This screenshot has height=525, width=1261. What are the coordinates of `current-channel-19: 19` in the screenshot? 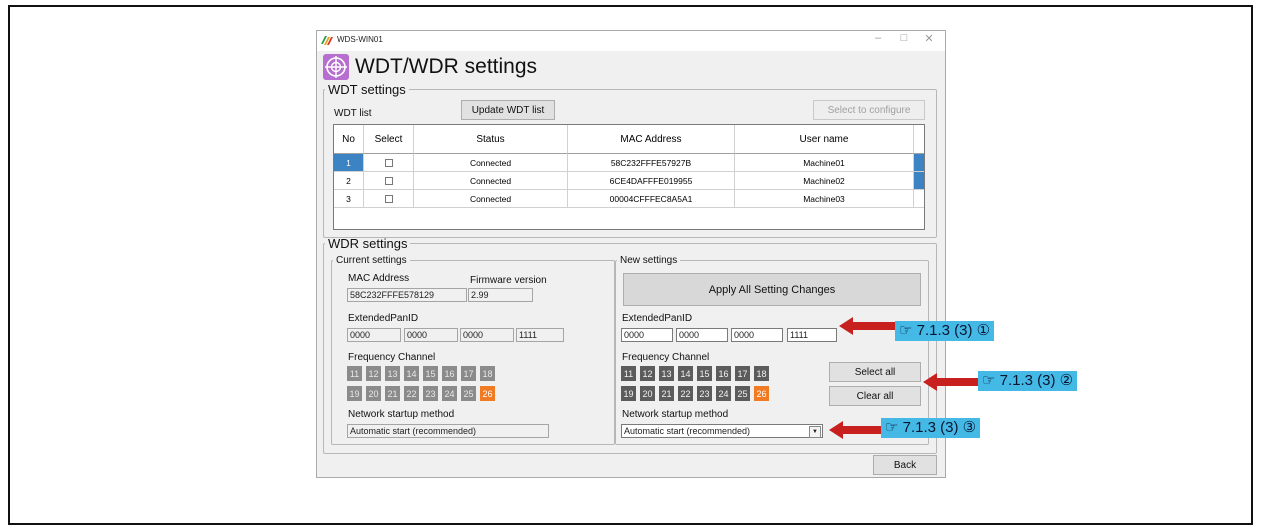 It's located at (354, 393).